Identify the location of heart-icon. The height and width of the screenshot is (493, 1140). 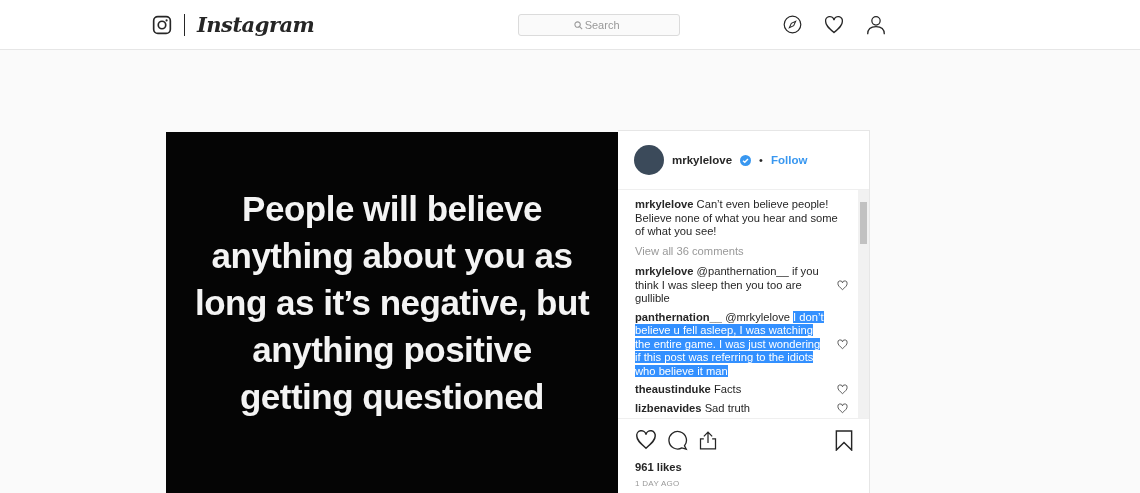
(834, 24).